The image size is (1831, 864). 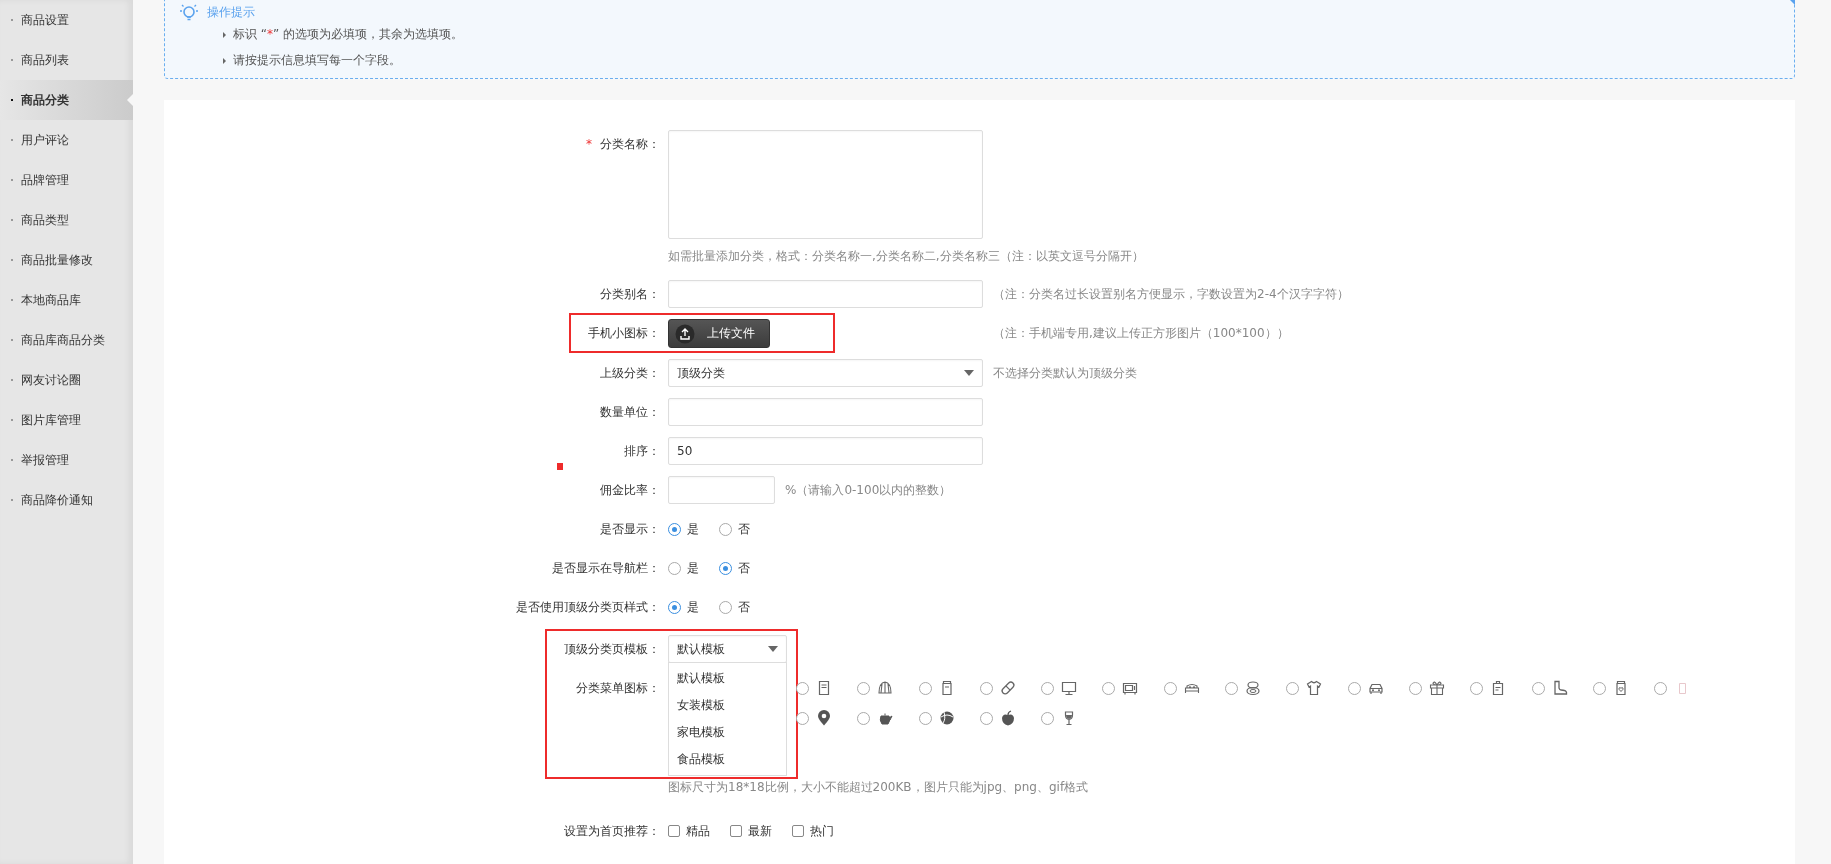 I want to click on dropdown-option: 女装模板, so click(x=727, y=705).